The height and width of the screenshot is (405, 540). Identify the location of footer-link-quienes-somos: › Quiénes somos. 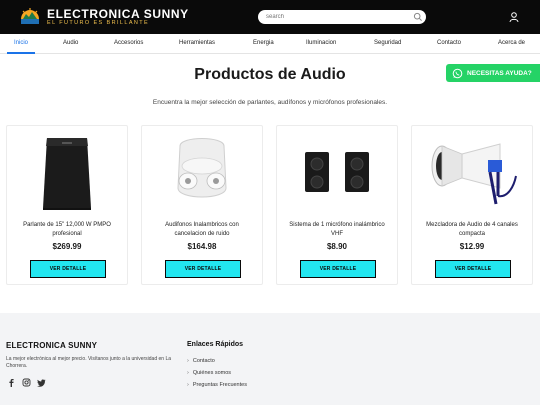
(209, 373).